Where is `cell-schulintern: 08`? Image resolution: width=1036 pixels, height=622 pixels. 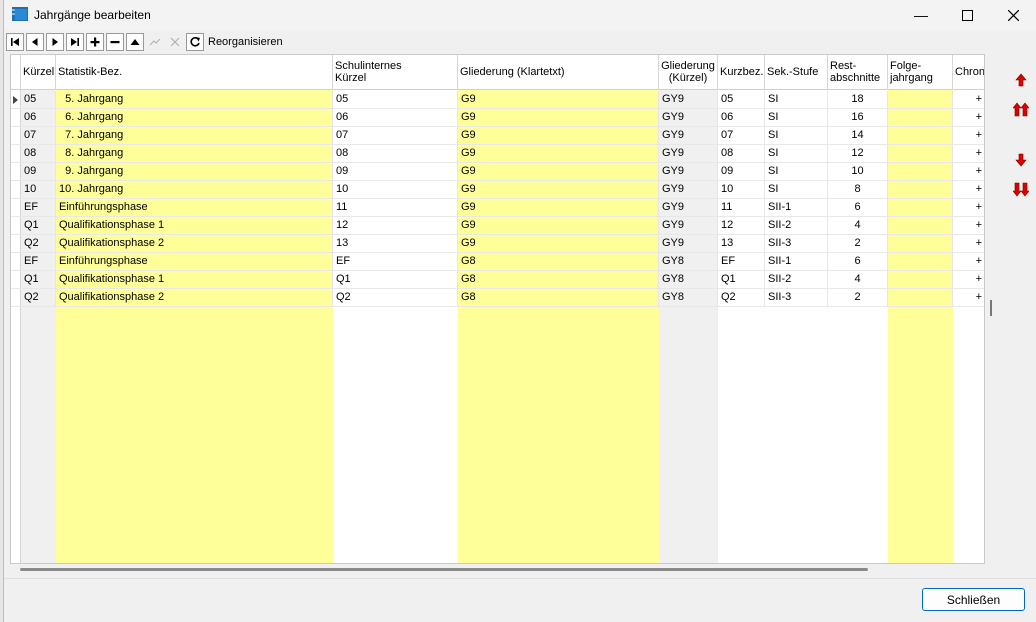 cell-schulintern: 08 is located at coordinates (395, 154).